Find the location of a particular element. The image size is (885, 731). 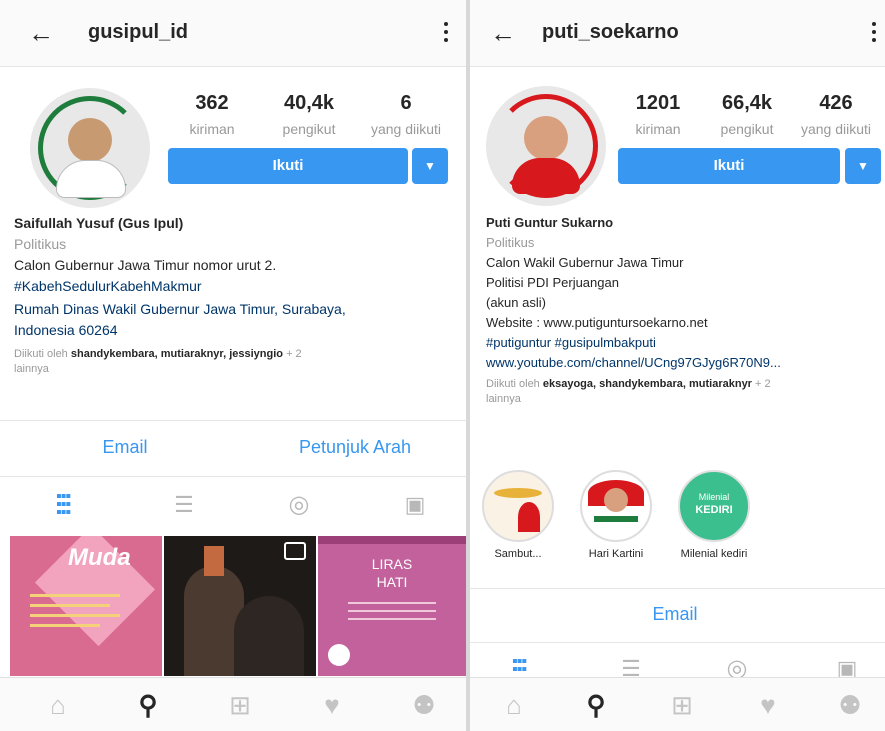

bio-line: Politisi PDI Perjuangan is located at coordinates (552, 282).